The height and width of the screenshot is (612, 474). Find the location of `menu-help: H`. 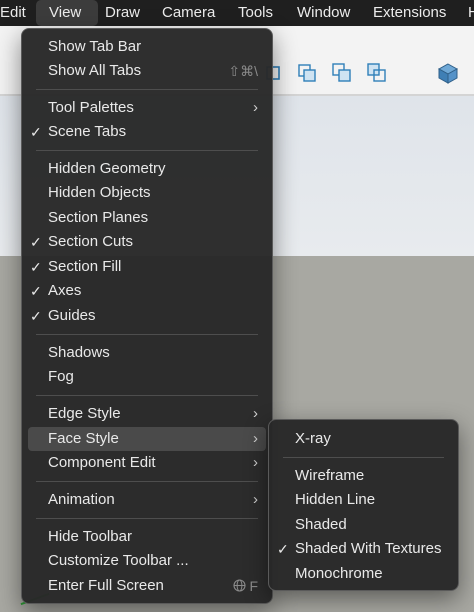

menu-help: H is located at coordinates (468, 13).